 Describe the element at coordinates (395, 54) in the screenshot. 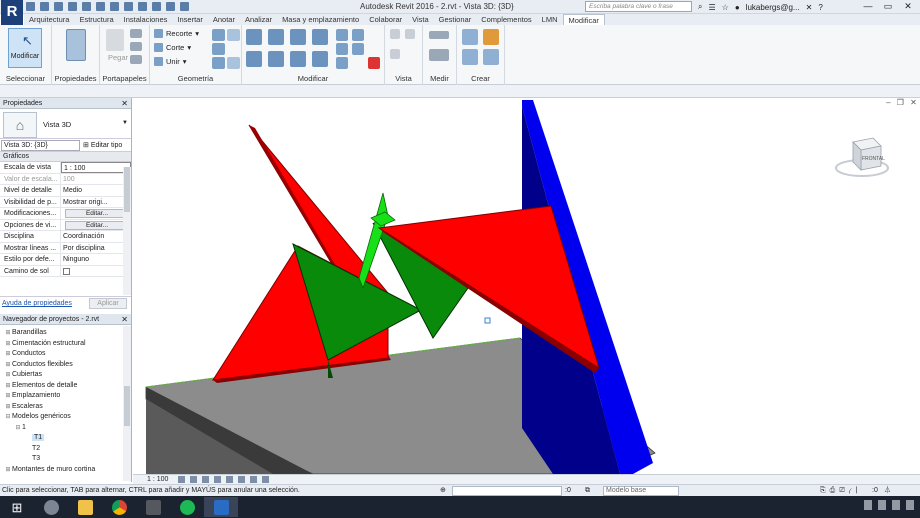

I see `linework-icon` at that location.